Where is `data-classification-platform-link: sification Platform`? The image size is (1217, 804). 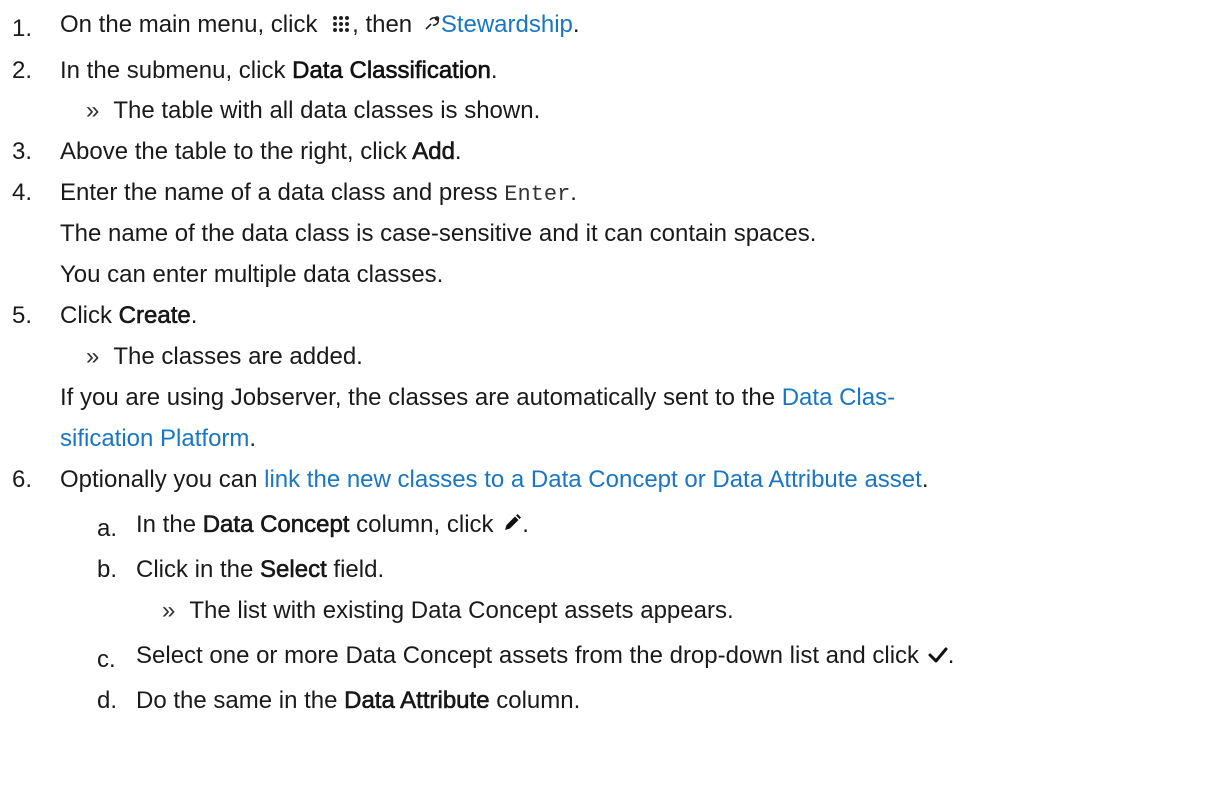 data-classification-platform-link: sification Platform is located at coordinates (154, 438).